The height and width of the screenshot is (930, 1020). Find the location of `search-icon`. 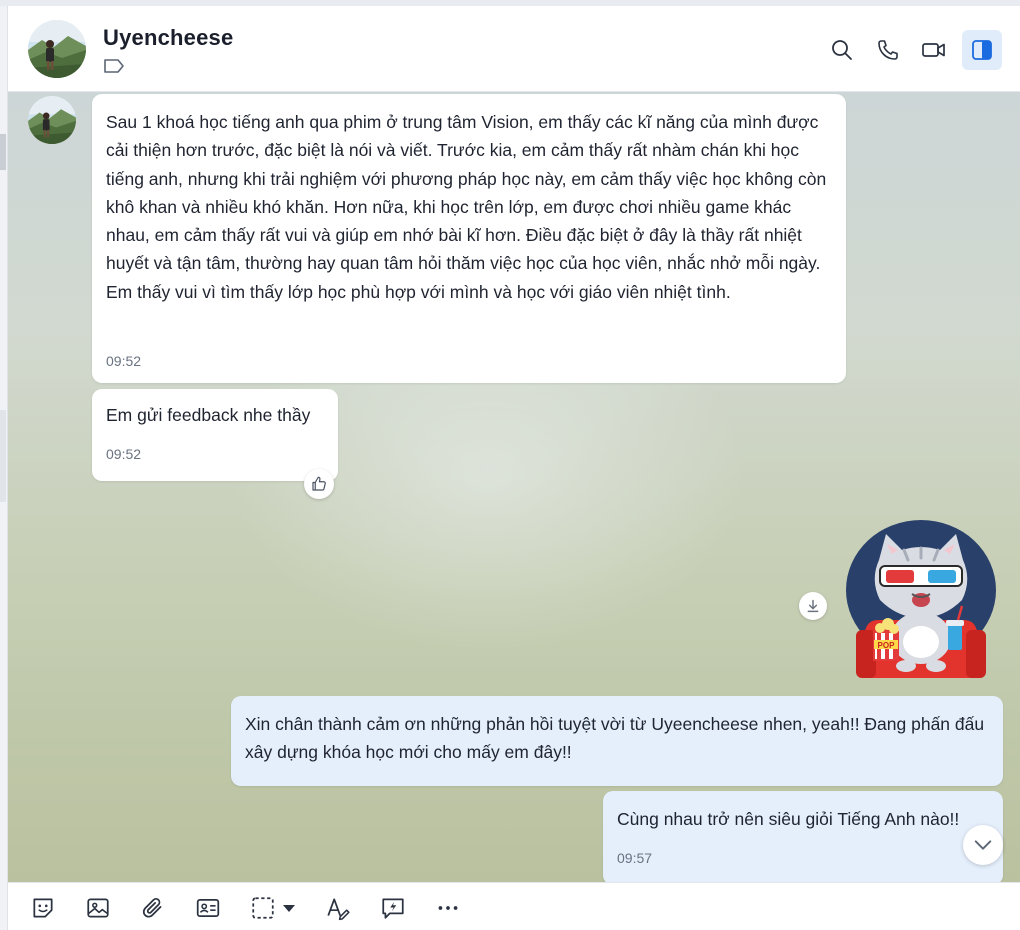

search-icon is located at coordinates (842, 50).